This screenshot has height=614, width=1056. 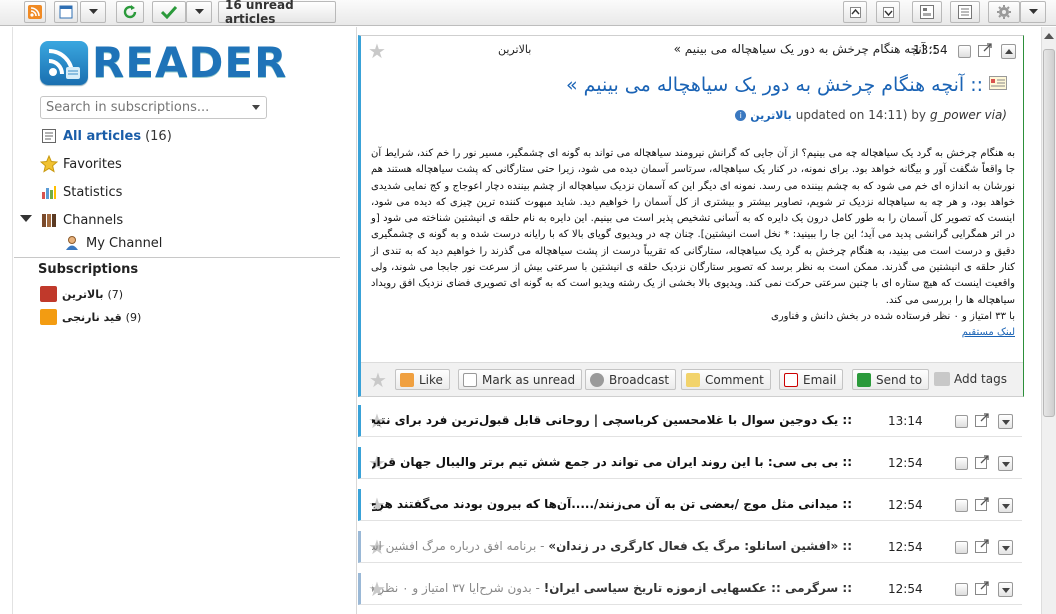 What do you see at coordinates (146, 107) in the screenshot?
I see `search-input` at bounding box center [146, 107].